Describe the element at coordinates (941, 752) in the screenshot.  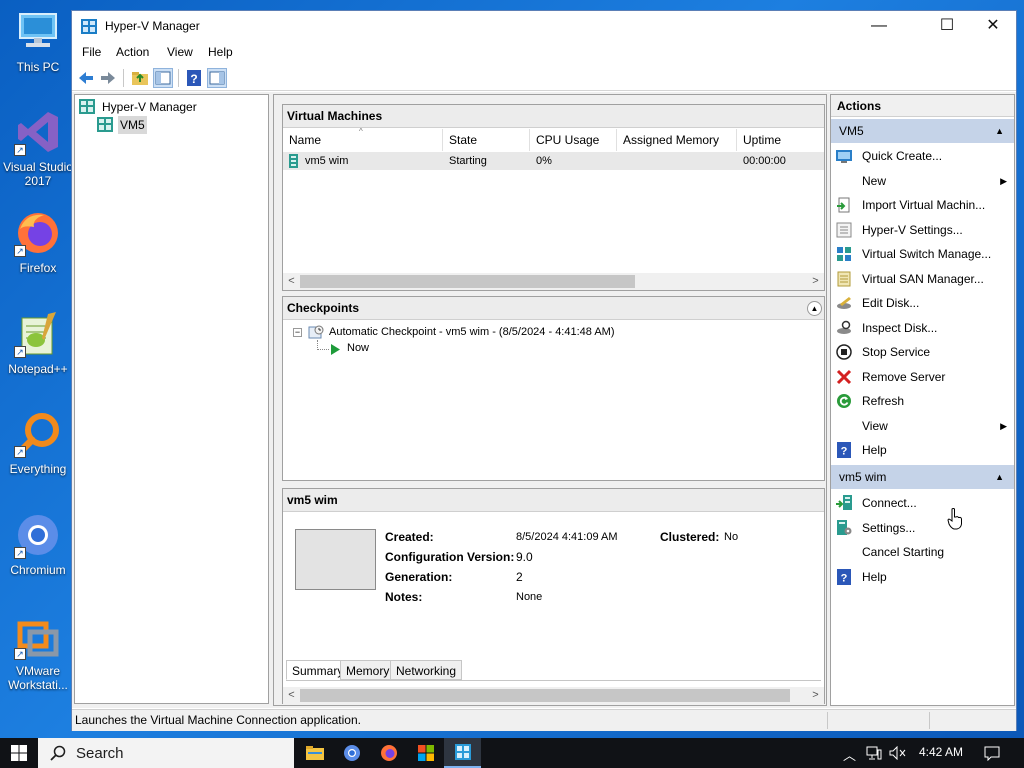
I see `taskbar-clock: 4:42 AM` at that location.